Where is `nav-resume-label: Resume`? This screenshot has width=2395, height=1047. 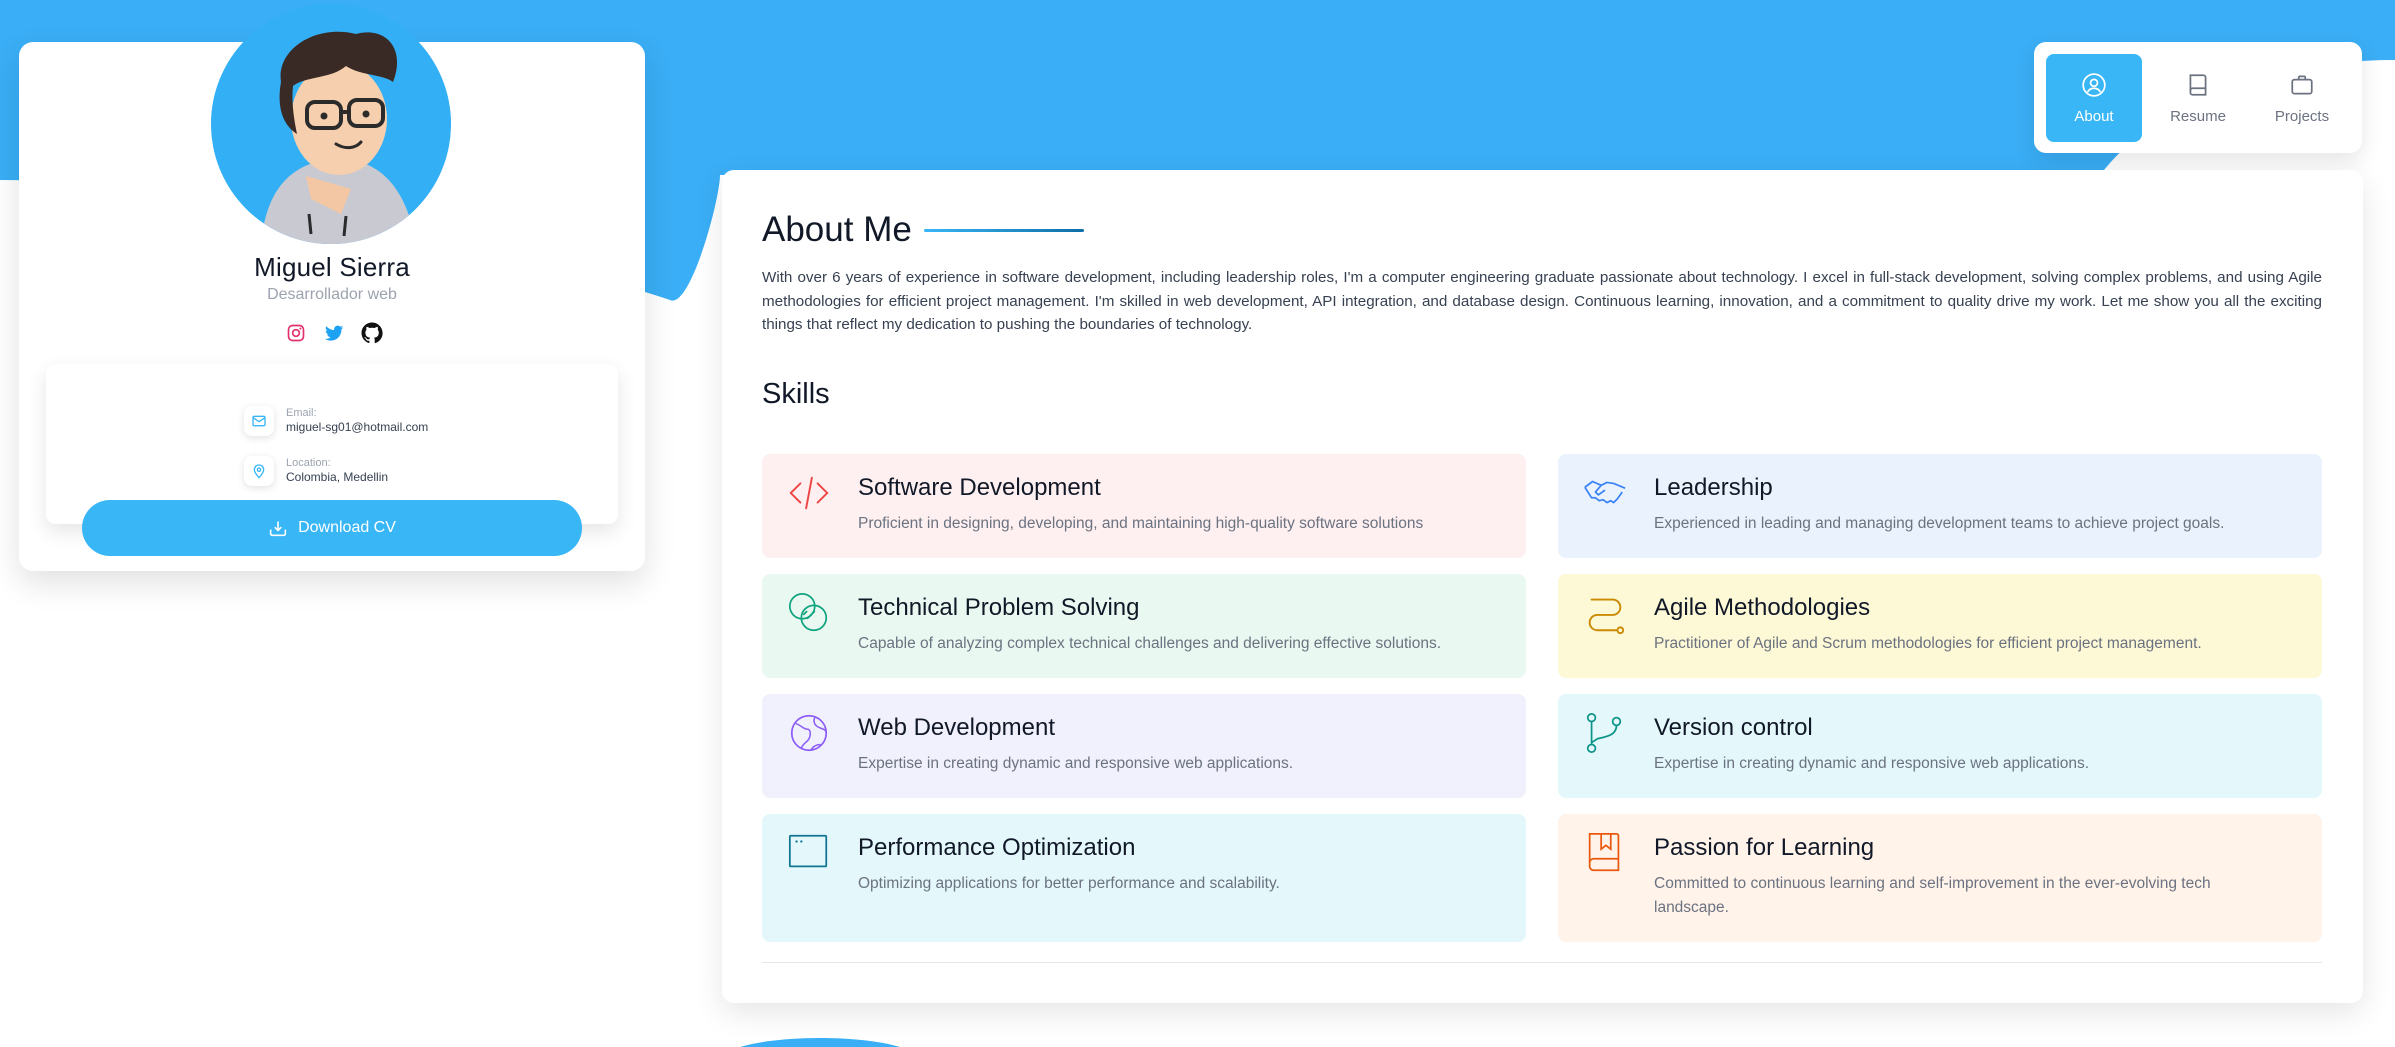
nav-resume-label: Resume is located at coordinates (2198, 116).